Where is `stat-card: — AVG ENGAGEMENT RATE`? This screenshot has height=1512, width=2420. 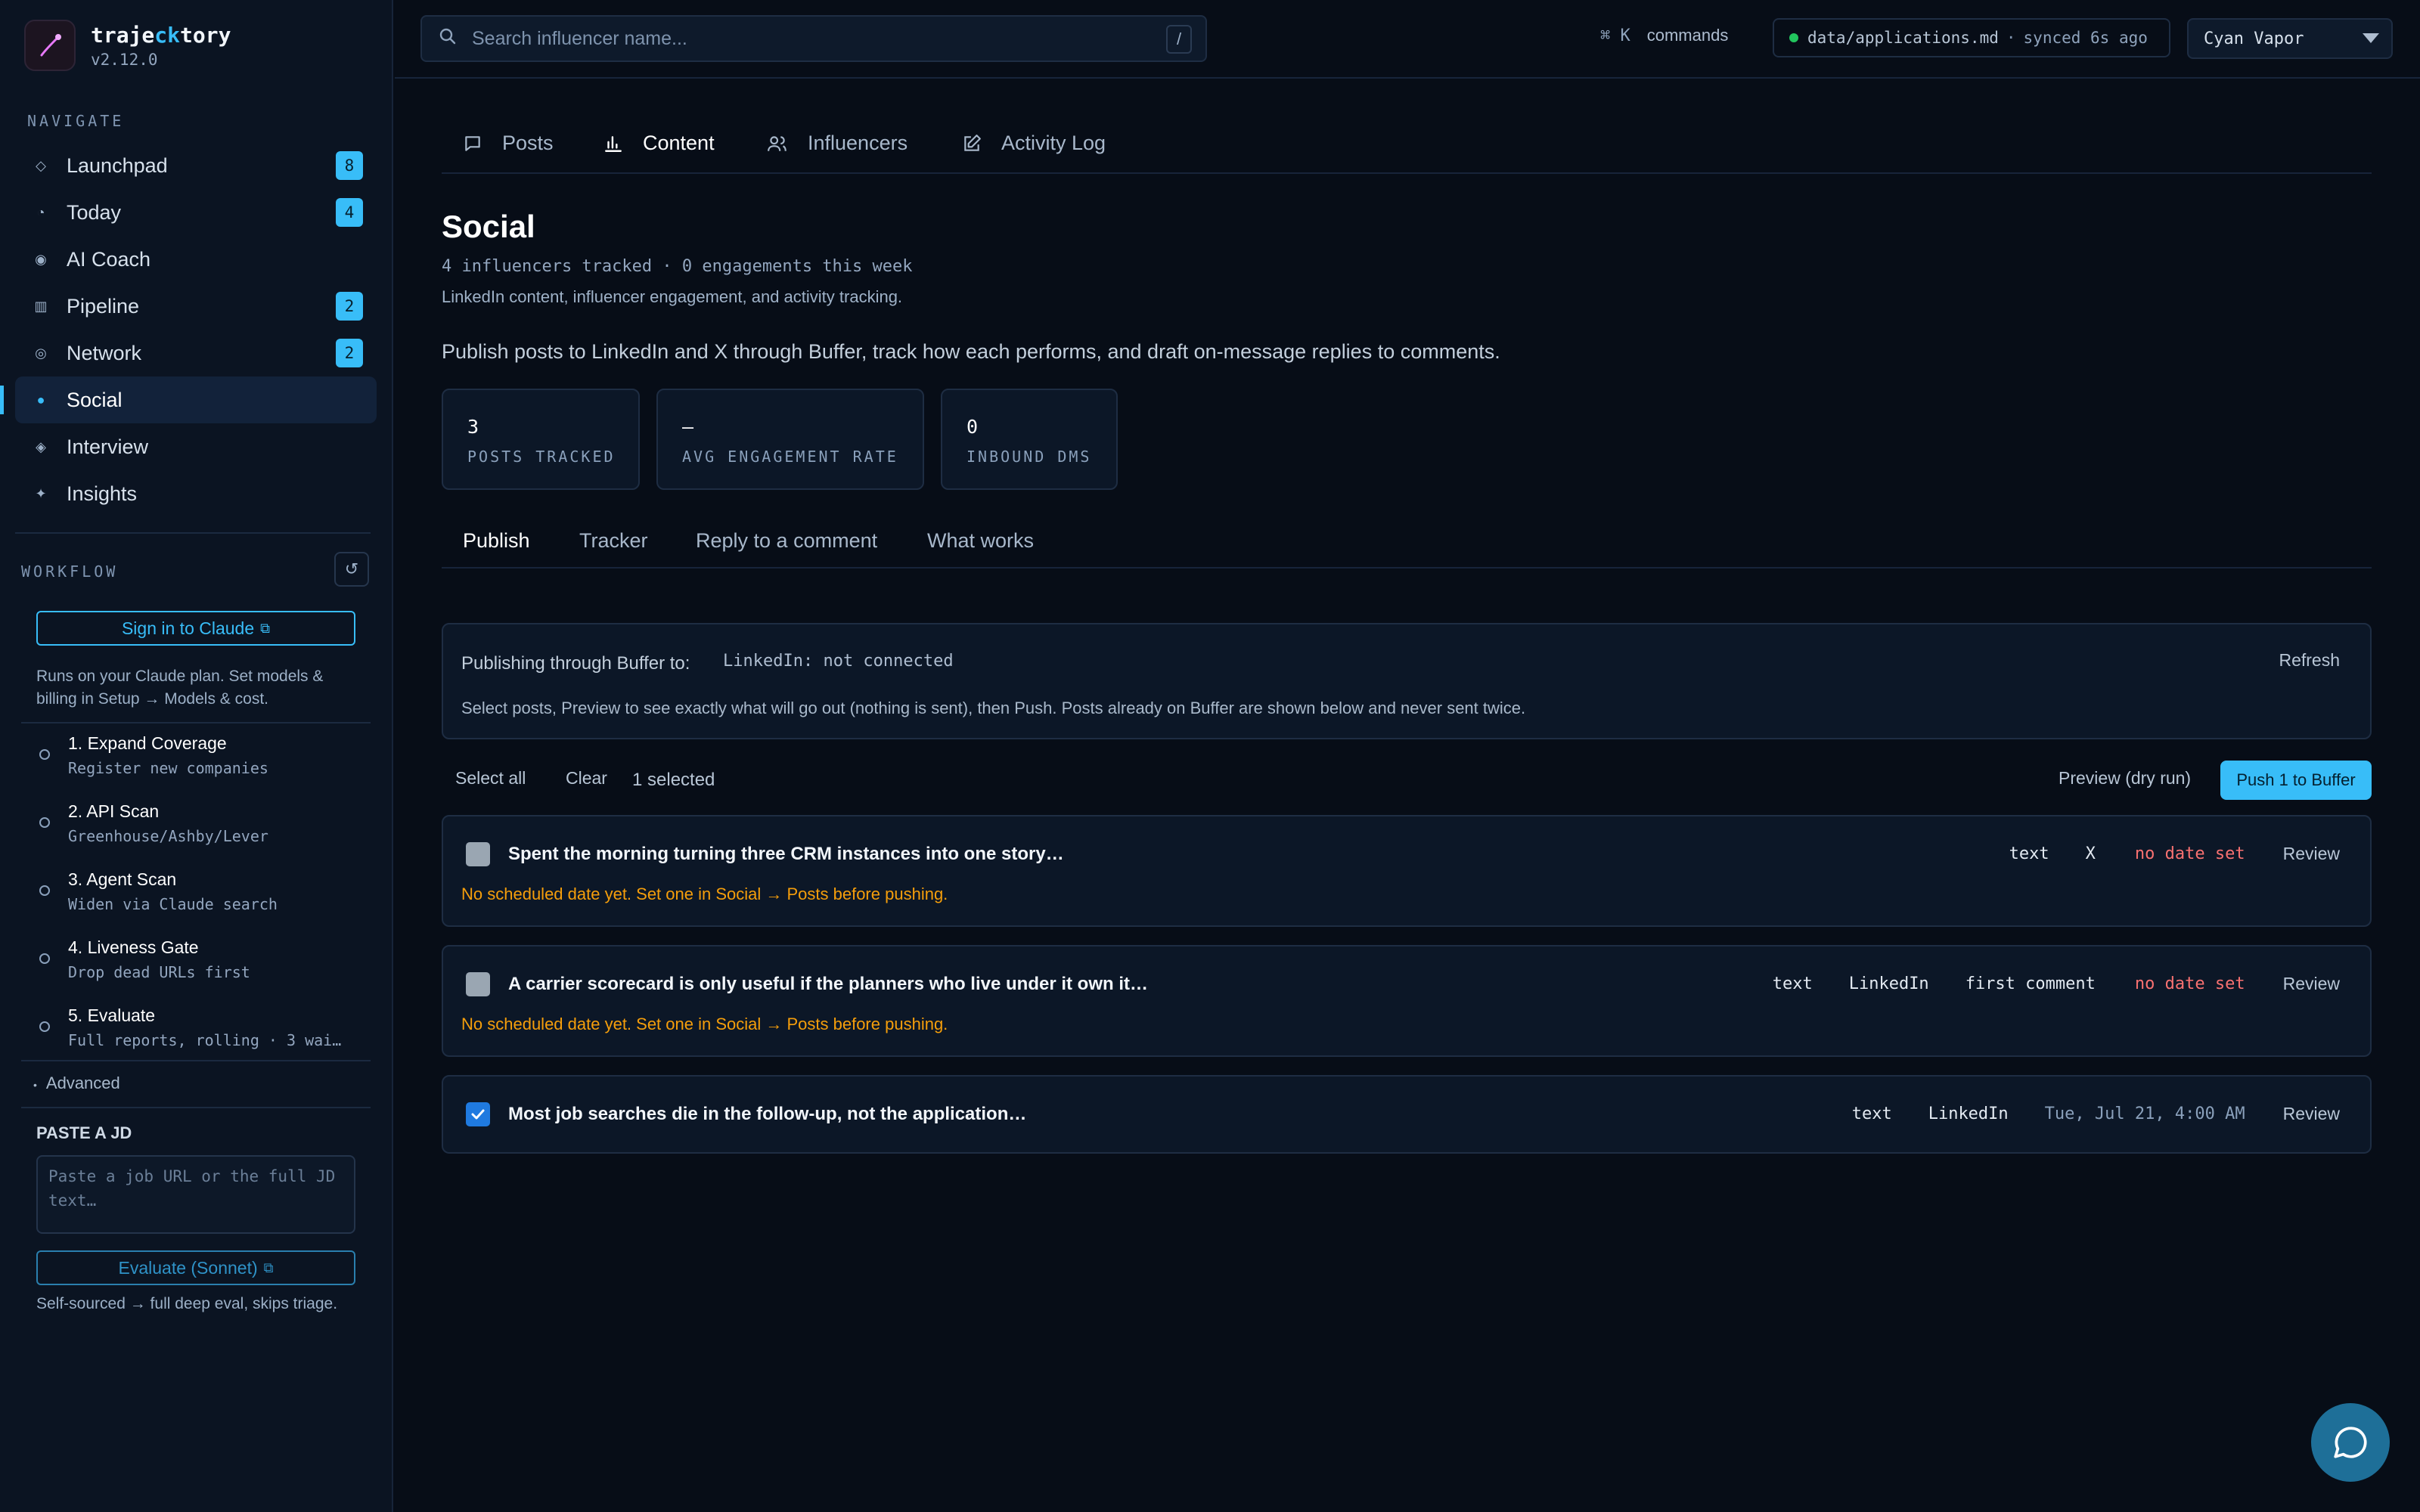 stat-card: — AVG ENGAGEMENT RATE is located at coordinates (790, 440).